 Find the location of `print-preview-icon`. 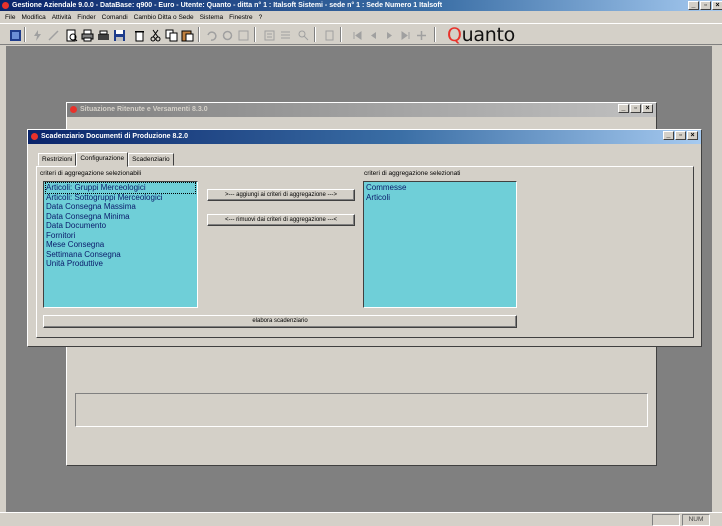

print-preview-icon is located at coordinates (71, 35).